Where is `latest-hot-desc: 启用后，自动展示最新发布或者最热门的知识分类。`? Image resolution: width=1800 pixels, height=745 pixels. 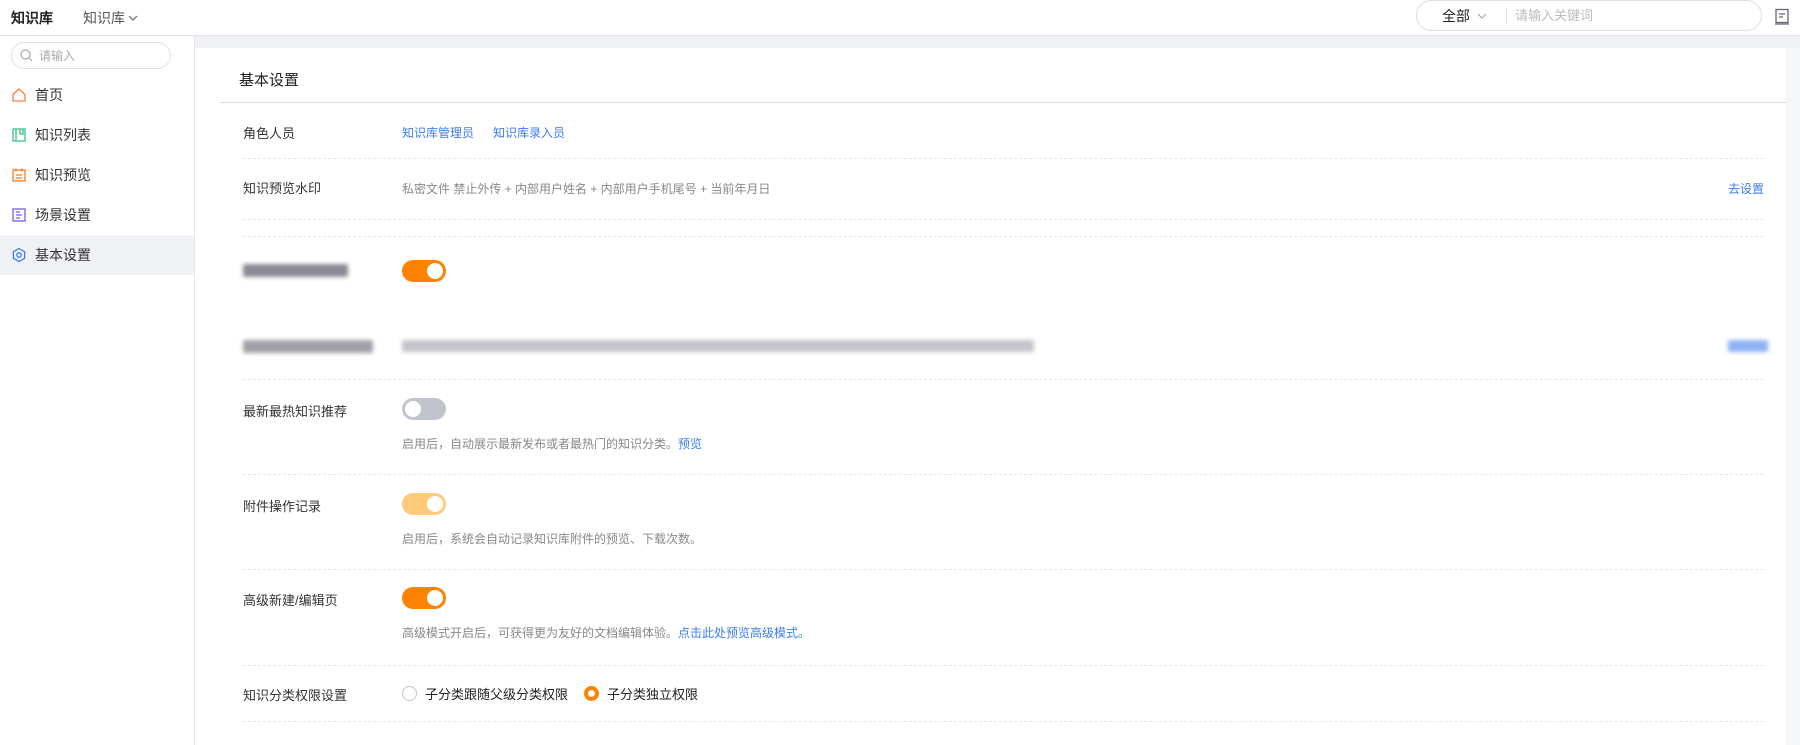
latest-hot-desc: 启用后，自动展示最新发布或者最热门的知识分类。 is located at coordinates (540, 444).